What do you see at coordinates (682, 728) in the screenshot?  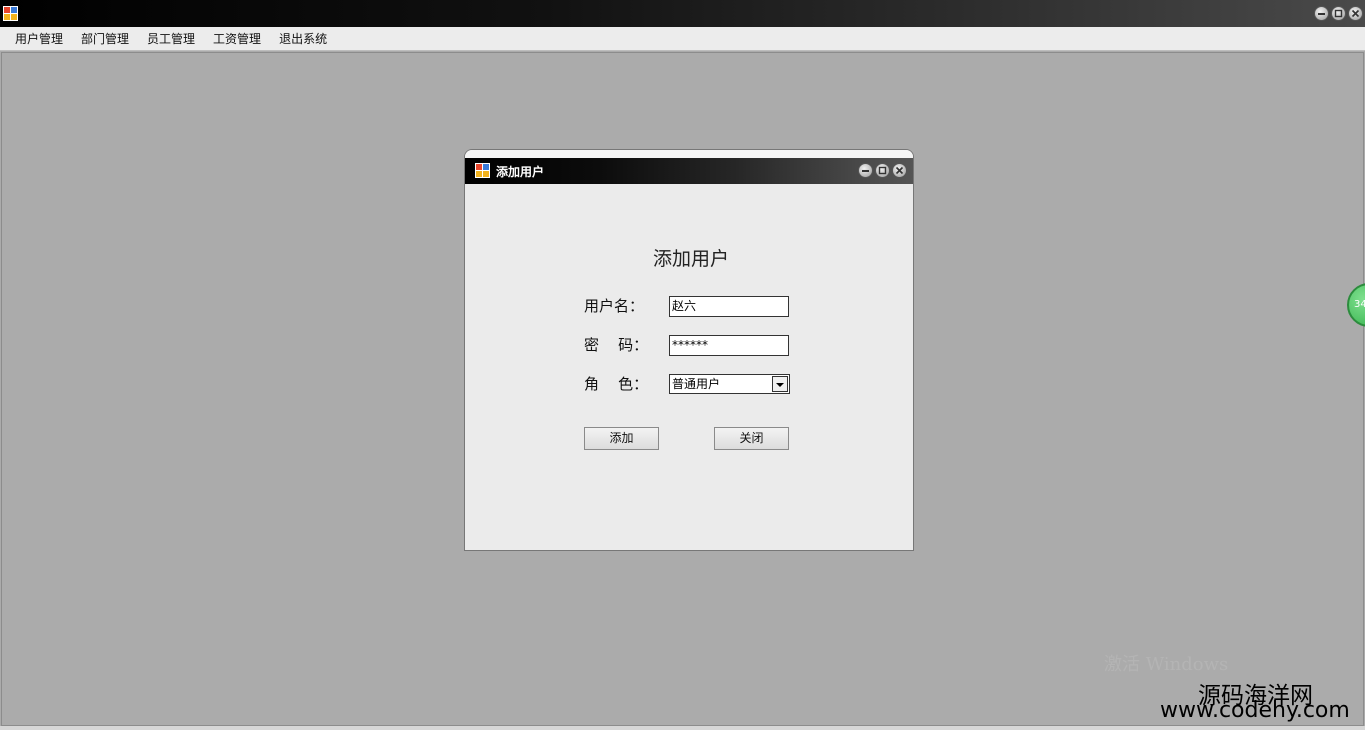 I see `bottom-edge` at bounding box center [682, 728].